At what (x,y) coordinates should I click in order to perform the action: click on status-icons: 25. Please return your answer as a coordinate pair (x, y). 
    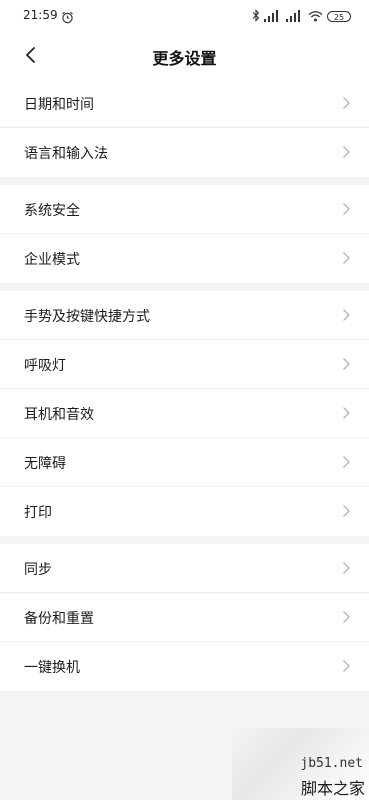
    Looking at the image, I should click on (301, 16).